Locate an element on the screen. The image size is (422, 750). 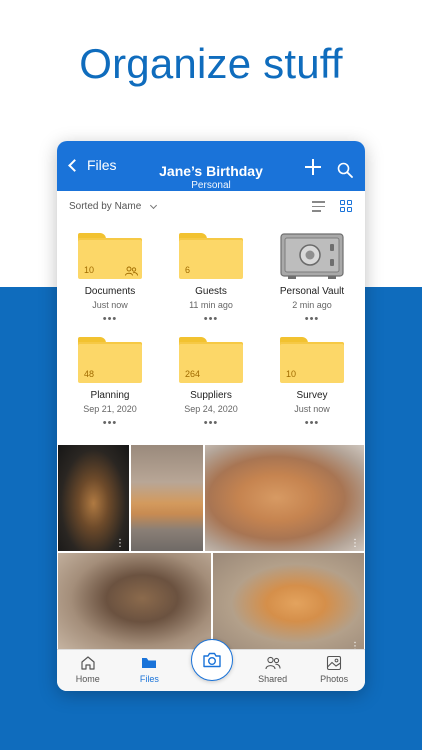
folder-count: 264 is located at coordinates (193, 374).